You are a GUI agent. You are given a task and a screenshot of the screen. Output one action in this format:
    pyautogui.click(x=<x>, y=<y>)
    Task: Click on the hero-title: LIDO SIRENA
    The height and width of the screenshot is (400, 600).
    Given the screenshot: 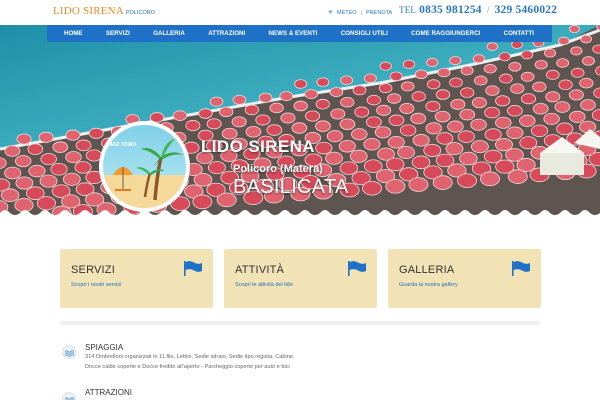 What is the action you would take?
    pyautogui.click(x=258, y=146)
    